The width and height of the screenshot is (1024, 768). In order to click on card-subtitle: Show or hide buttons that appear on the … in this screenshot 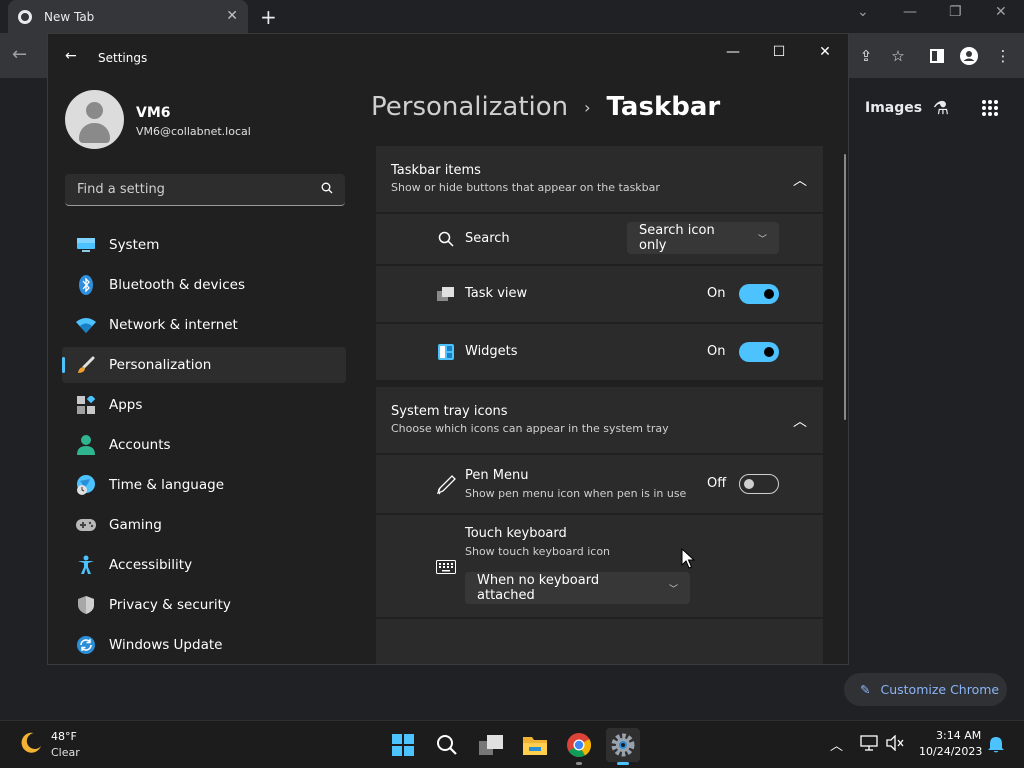, I will do `click(525, 187)`.